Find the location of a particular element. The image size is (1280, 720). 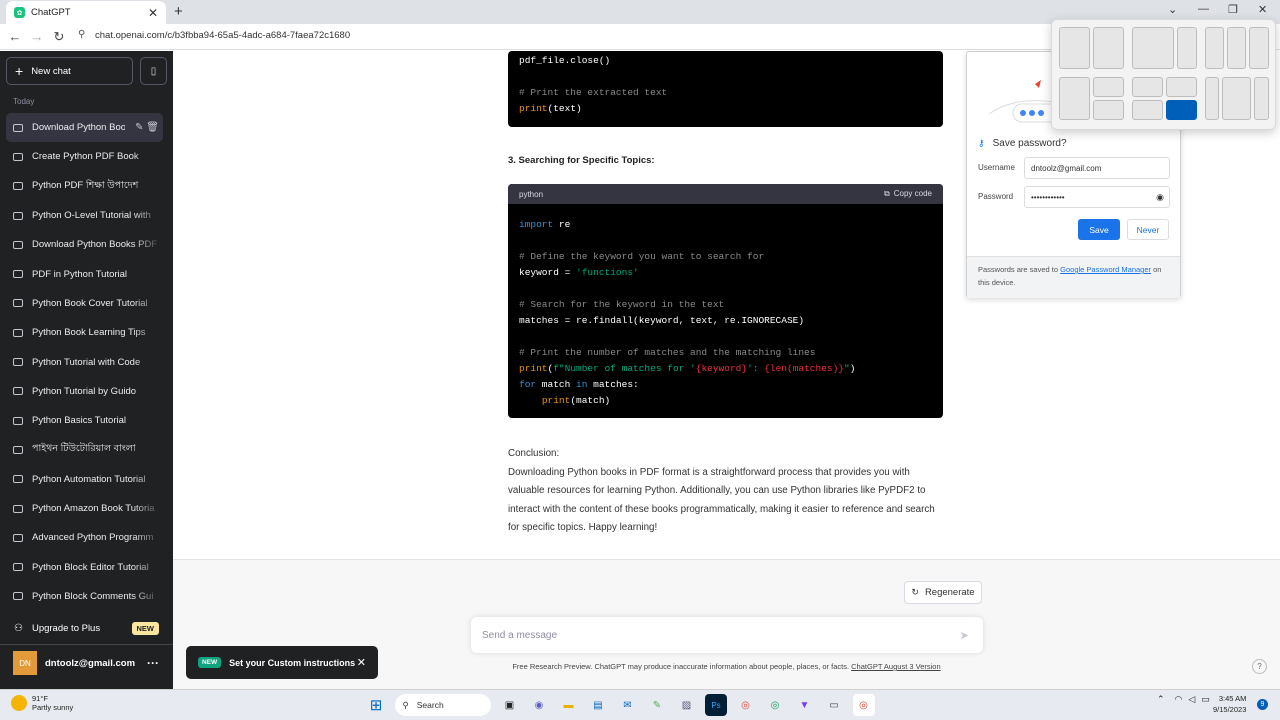

send-icon: ➤ is located at coordinates (964, 635).